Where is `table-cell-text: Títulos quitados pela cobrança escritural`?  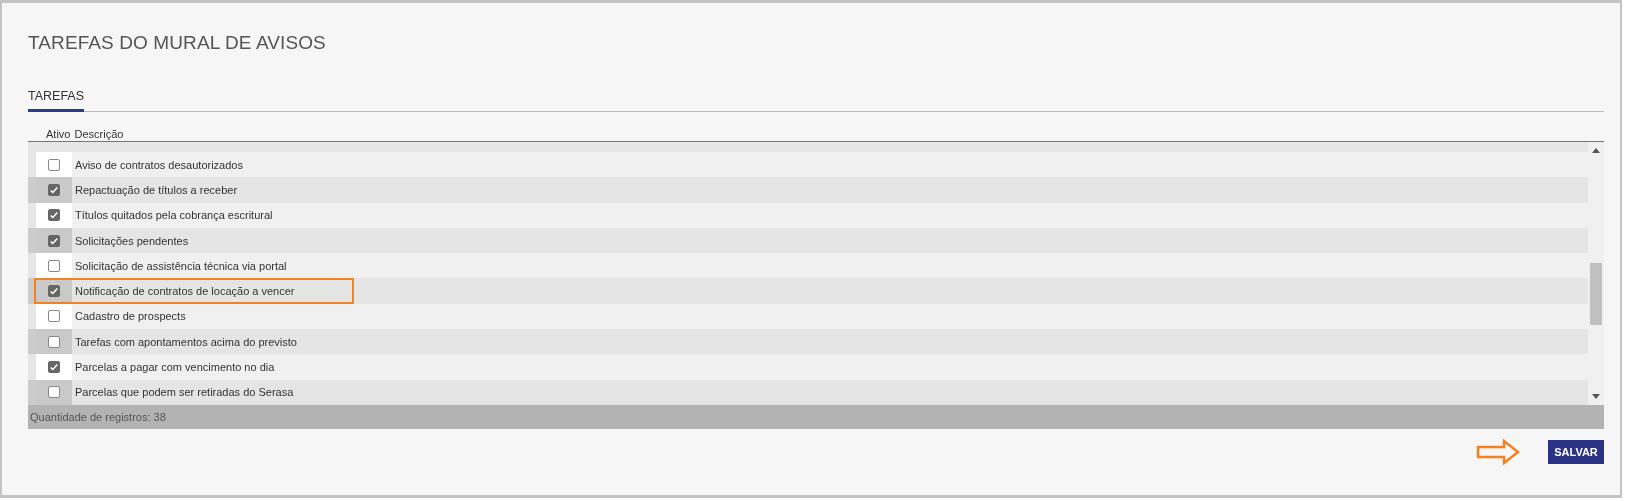 table-cell-text: Títulos quitados pela cobrança escritural is located at coordinates (173, 216).